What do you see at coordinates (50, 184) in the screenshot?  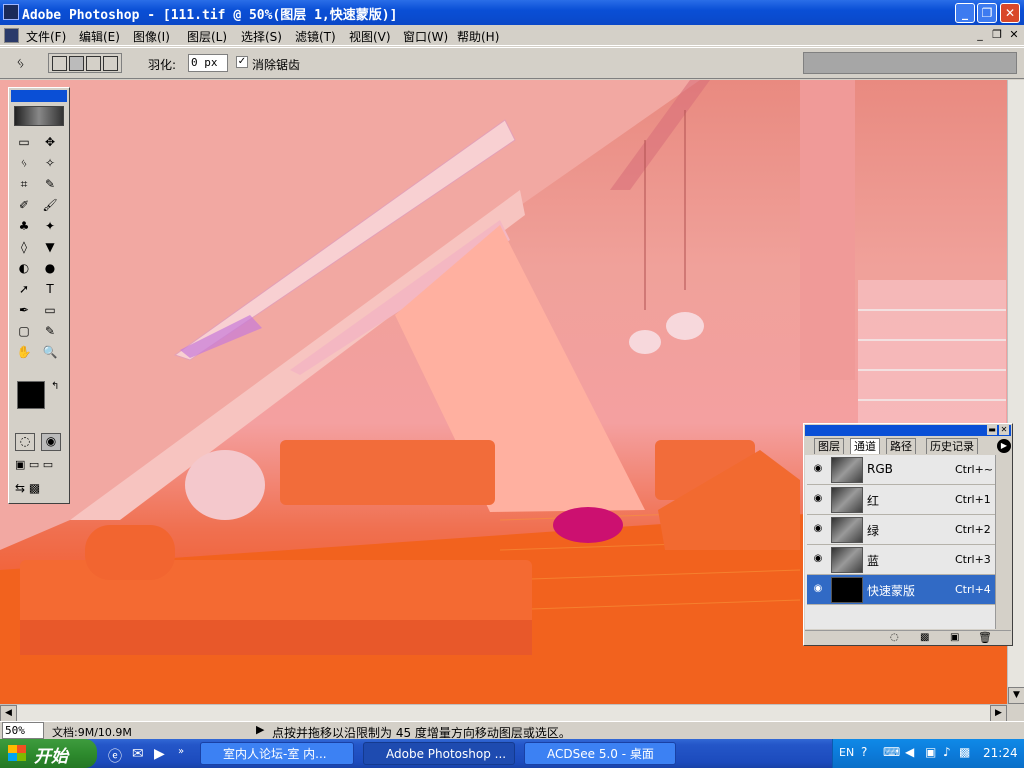 I see `tool-2-1-icon: ✎` at bounding box center [50, 184].